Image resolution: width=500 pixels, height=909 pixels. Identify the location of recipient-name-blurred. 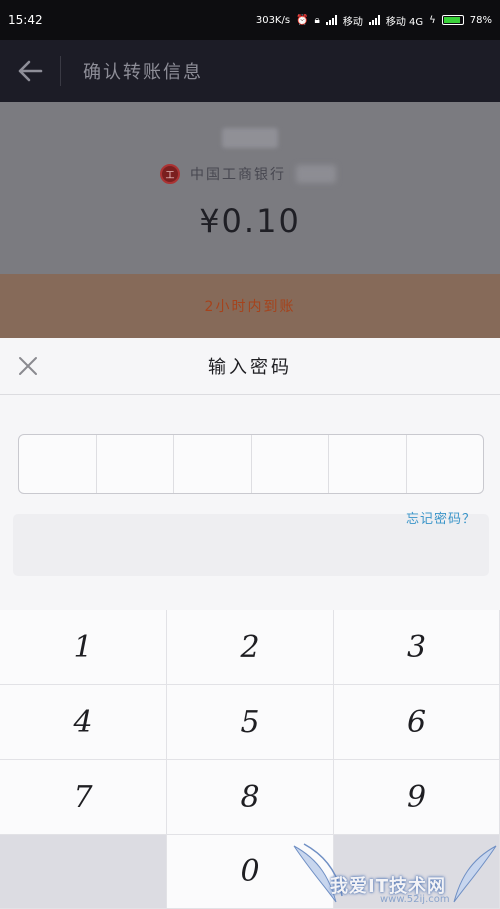
(250, 138).